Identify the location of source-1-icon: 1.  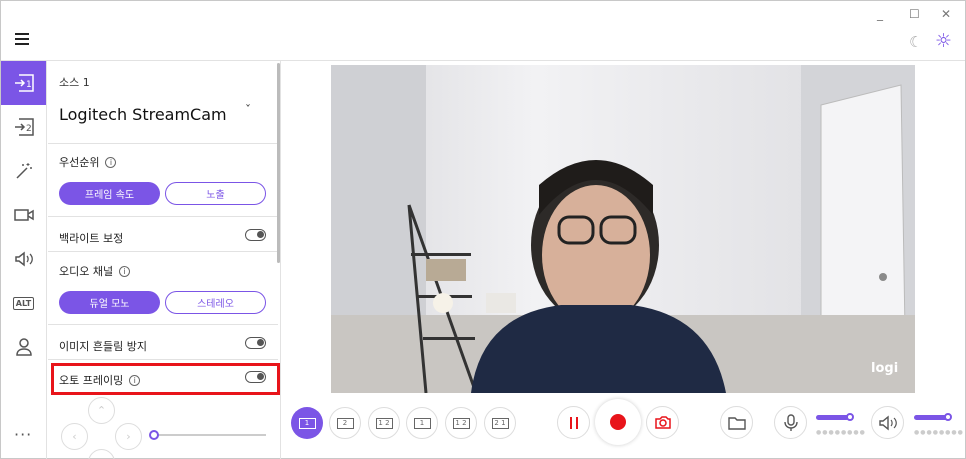
(23, 83).